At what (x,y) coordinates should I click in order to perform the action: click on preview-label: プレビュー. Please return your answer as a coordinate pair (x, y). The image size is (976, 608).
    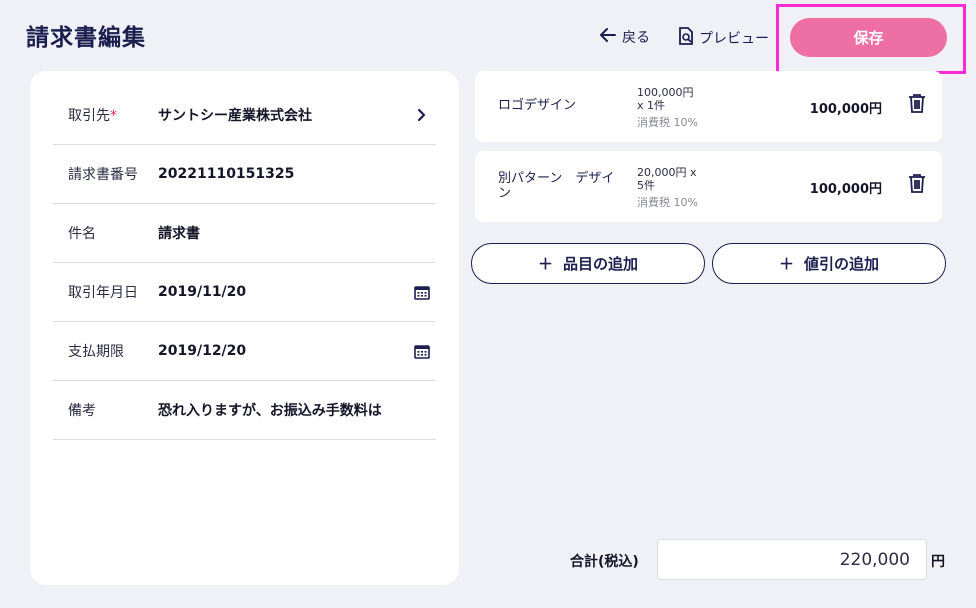
    Looking at the image, I should click on (734, 39).